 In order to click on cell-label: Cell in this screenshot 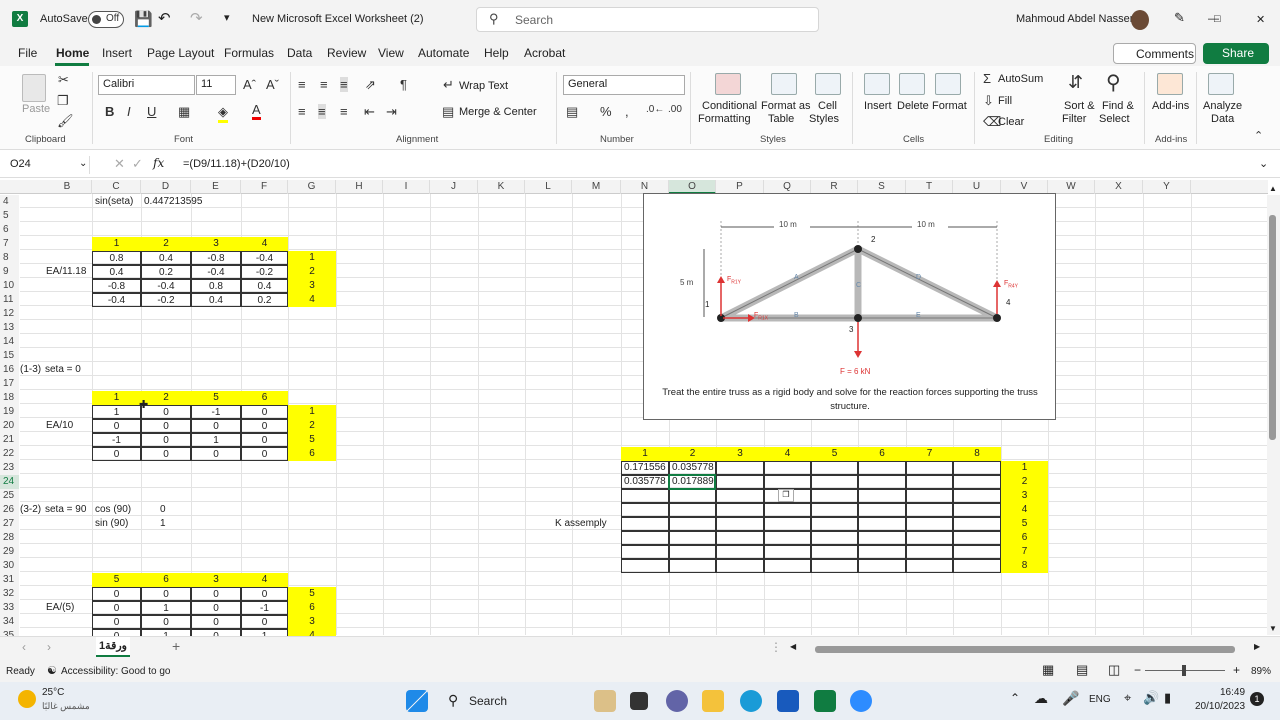, I will do `click(827, 106)`.